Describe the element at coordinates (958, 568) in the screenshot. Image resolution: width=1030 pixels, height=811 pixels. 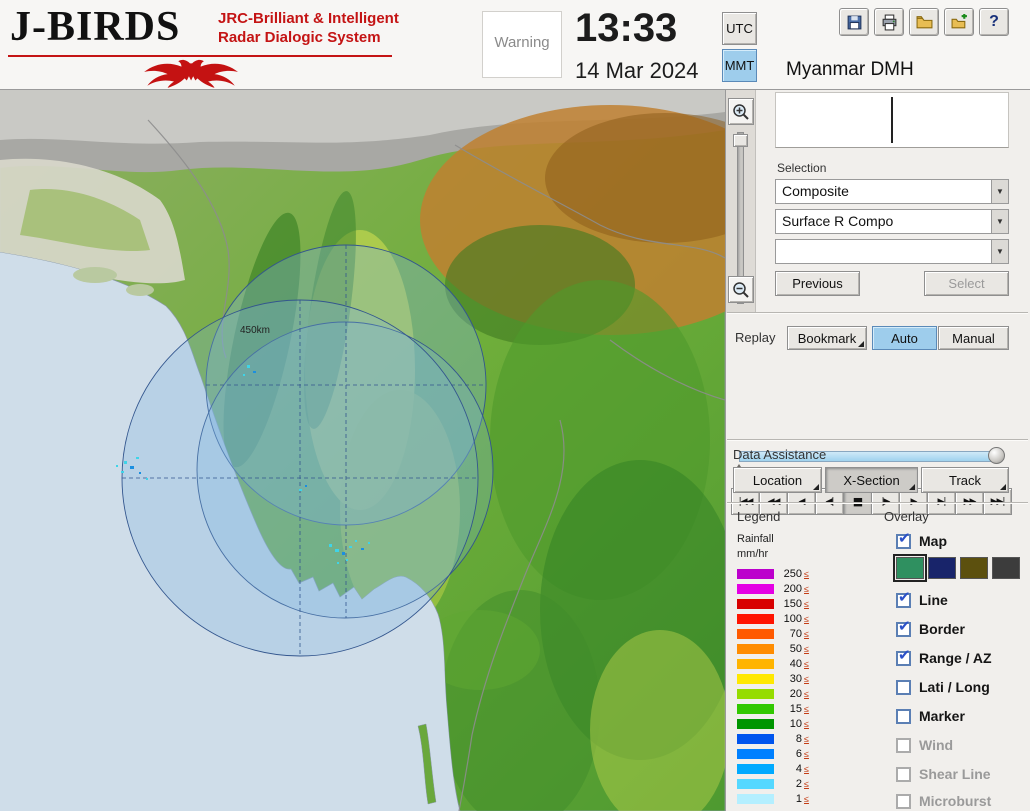
I see `map-style-swatches` at that location.